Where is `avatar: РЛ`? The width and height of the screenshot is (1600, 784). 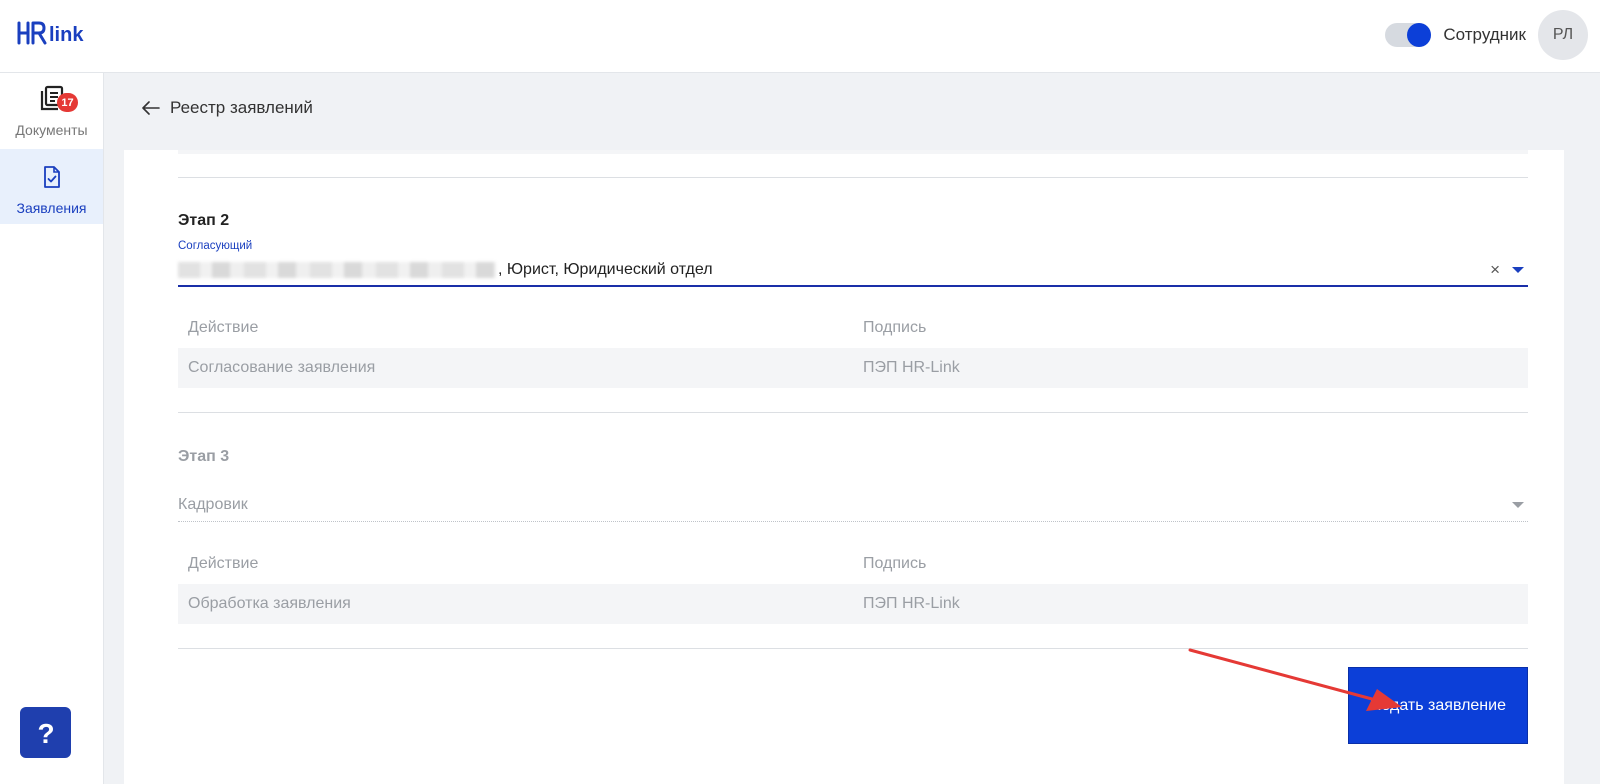
avatar: РЛ is located at coordinates (1563, 35).